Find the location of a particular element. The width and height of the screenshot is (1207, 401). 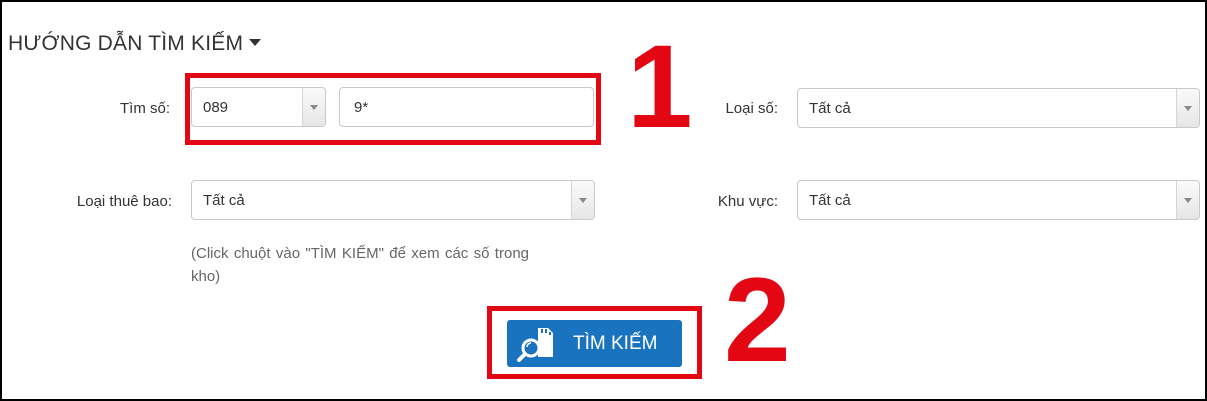

page-title: HƯỚNG DẪN TÌM KIẾM is located at coordinates (126, 43).